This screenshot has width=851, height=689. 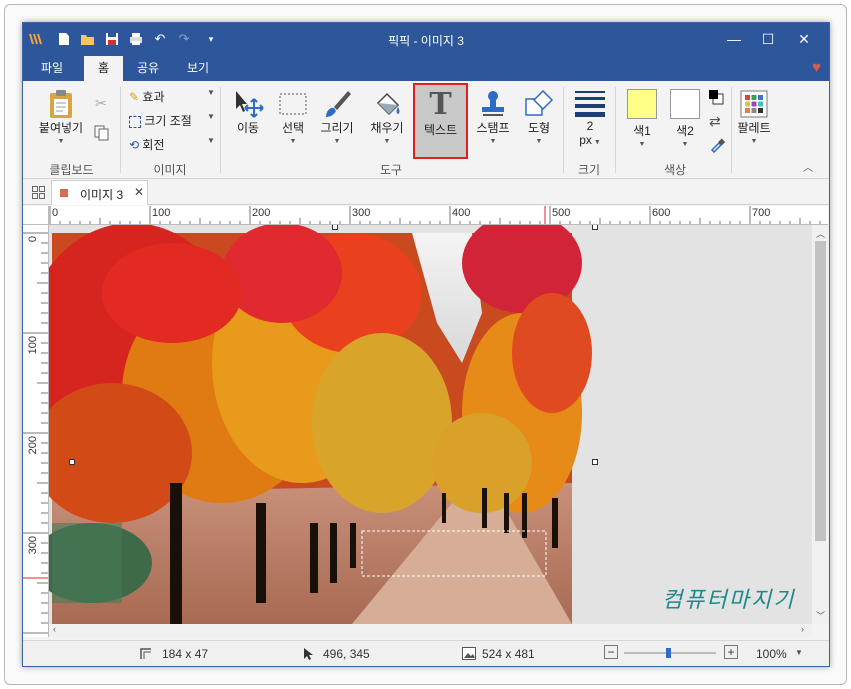 I want to click on color1-button: 색1 ▼, so click(x=642, y=119).